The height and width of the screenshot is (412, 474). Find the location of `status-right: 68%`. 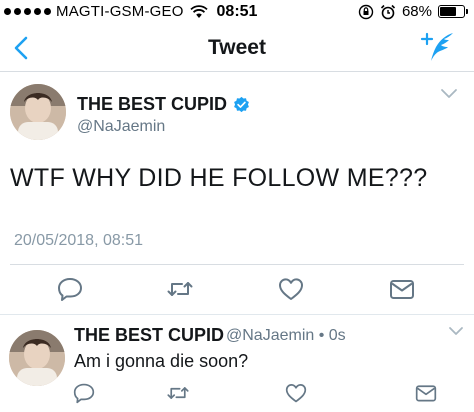

status-right: 68% is located at coordinates (413, 11).